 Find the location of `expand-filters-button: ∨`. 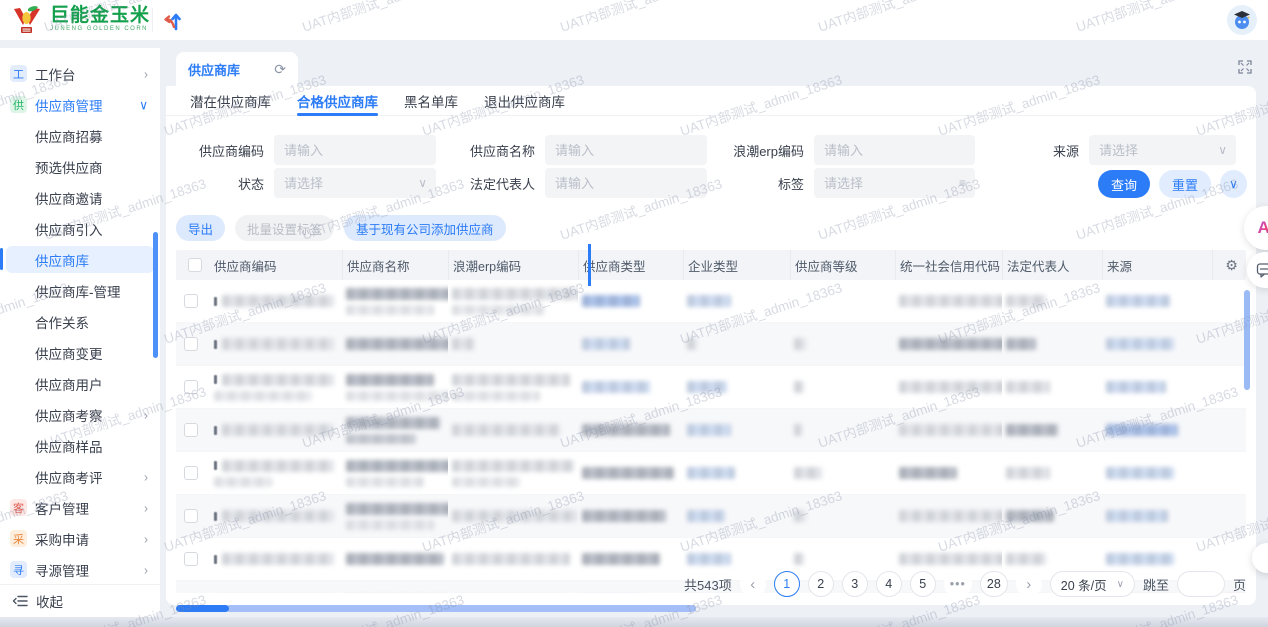

expand-filters-button: ∨ is located at coordinates (1233, 184).